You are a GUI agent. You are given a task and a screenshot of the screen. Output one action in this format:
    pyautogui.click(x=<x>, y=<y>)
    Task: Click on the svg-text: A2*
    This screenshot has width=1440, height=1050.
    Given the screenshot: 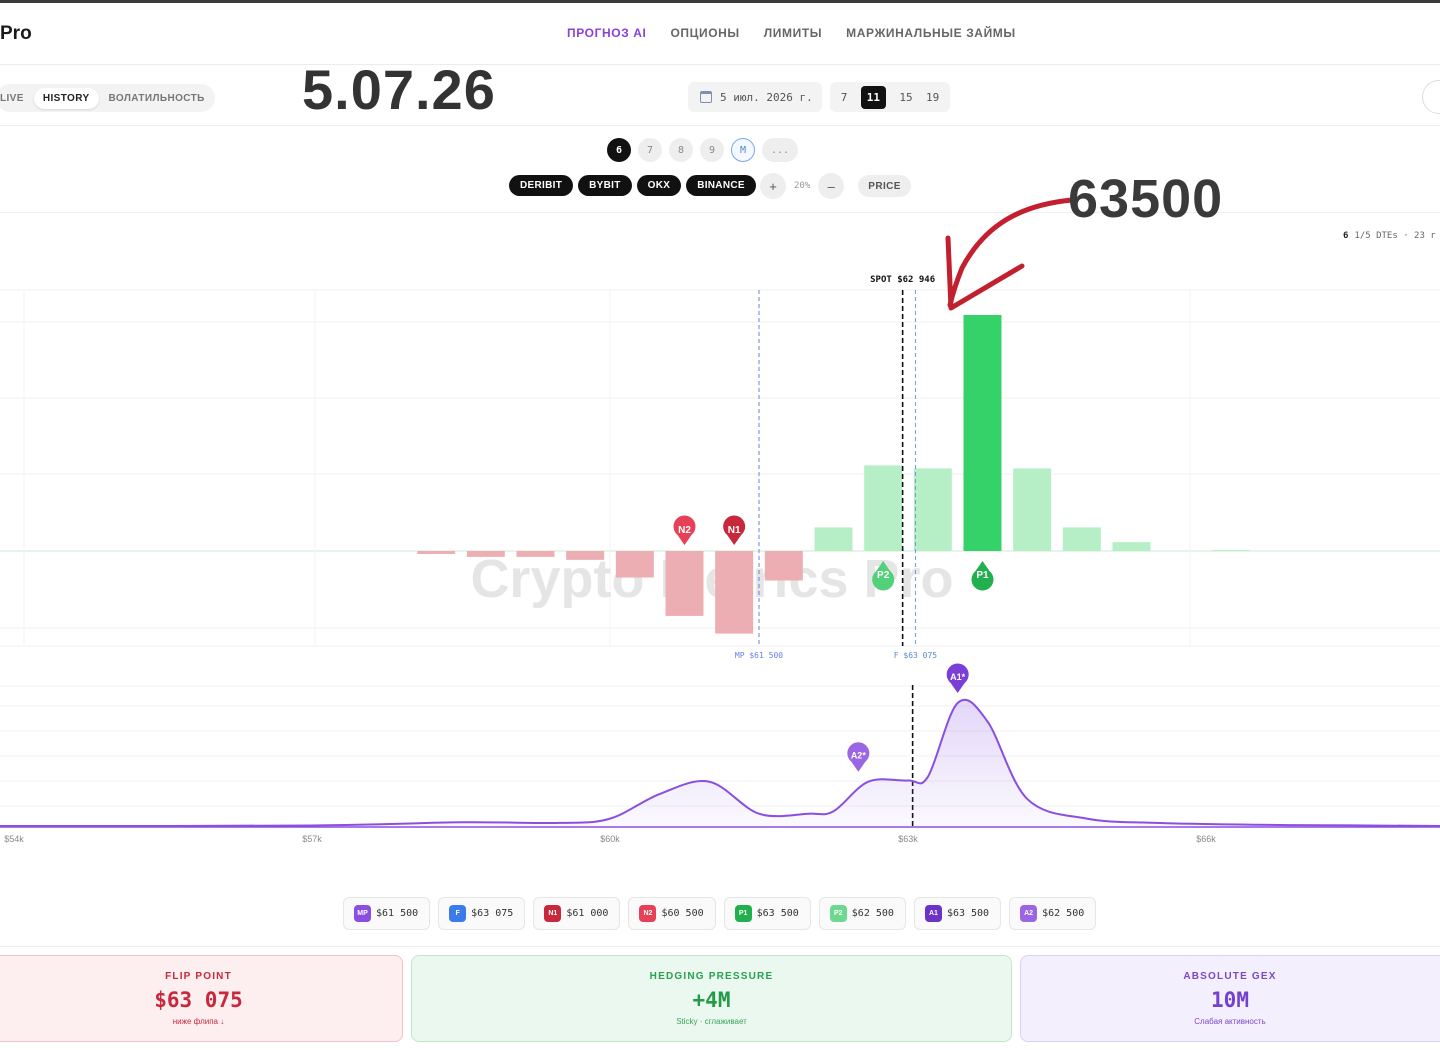 What is the action you would take?
    pyautogui.click(x=859, y=756)
    